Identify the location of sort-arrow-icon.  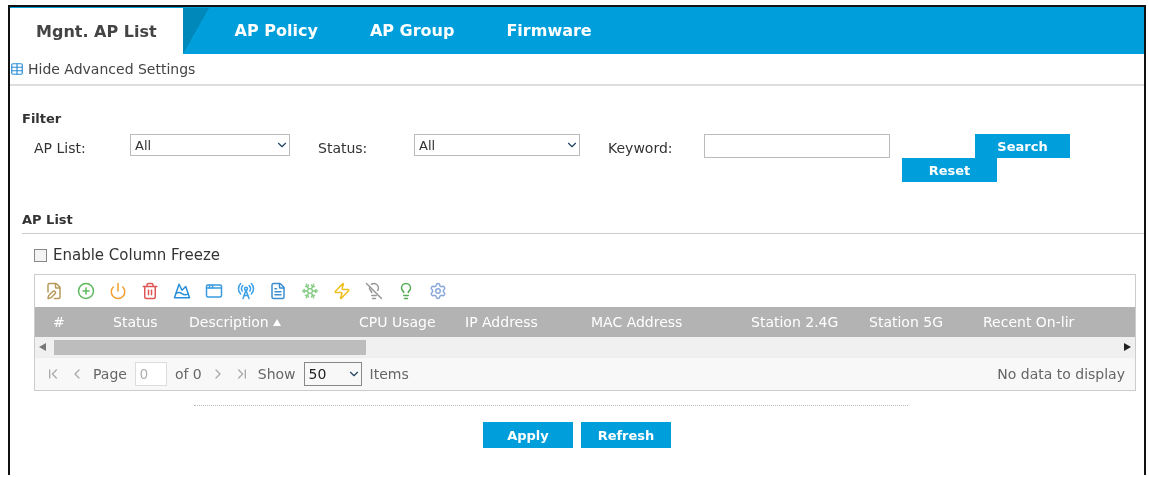
(276, 322).